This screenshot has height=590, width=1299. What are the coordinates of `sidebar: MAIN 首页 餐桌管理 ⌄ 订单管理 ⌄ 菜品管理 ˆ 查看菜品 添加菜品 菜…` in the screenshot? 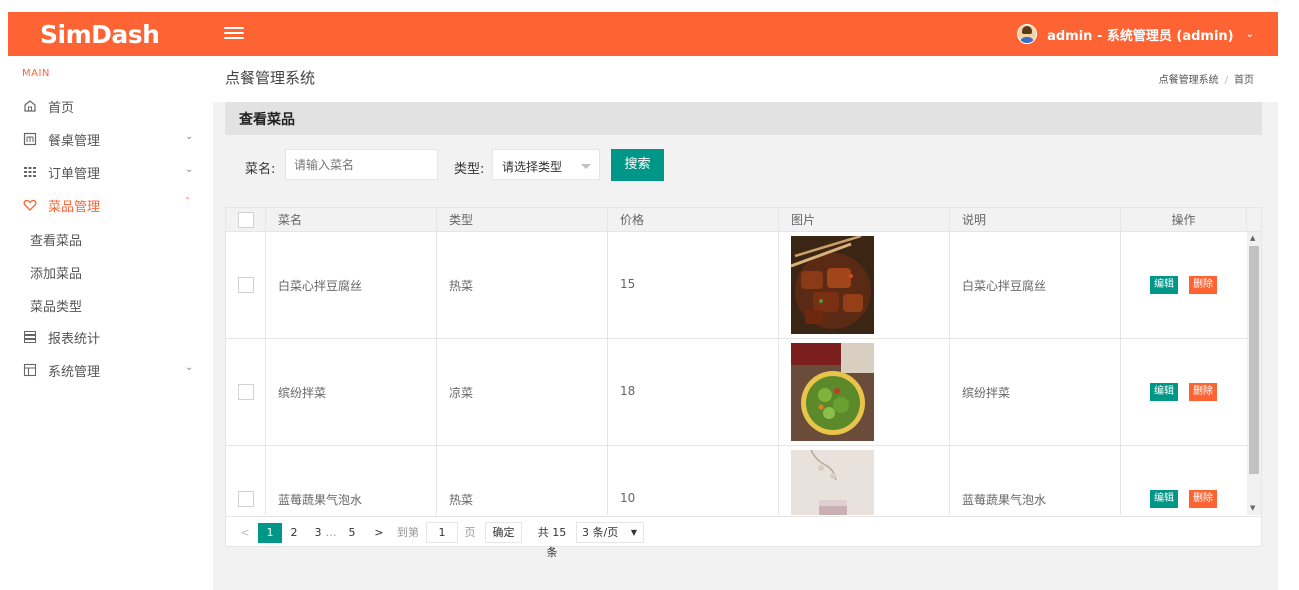 It's located at (110, 323).